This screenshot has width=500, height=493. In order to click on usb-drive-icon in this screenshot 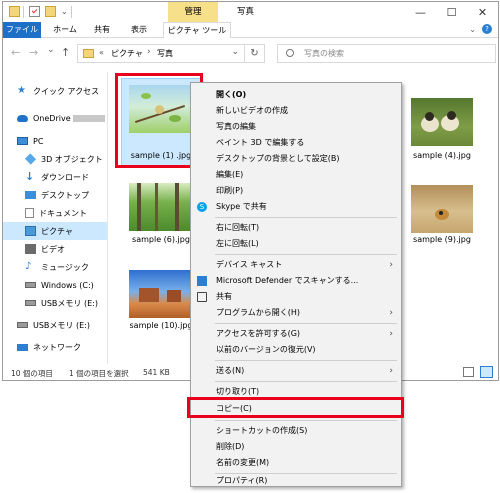, I will do `click(30, 303)`.